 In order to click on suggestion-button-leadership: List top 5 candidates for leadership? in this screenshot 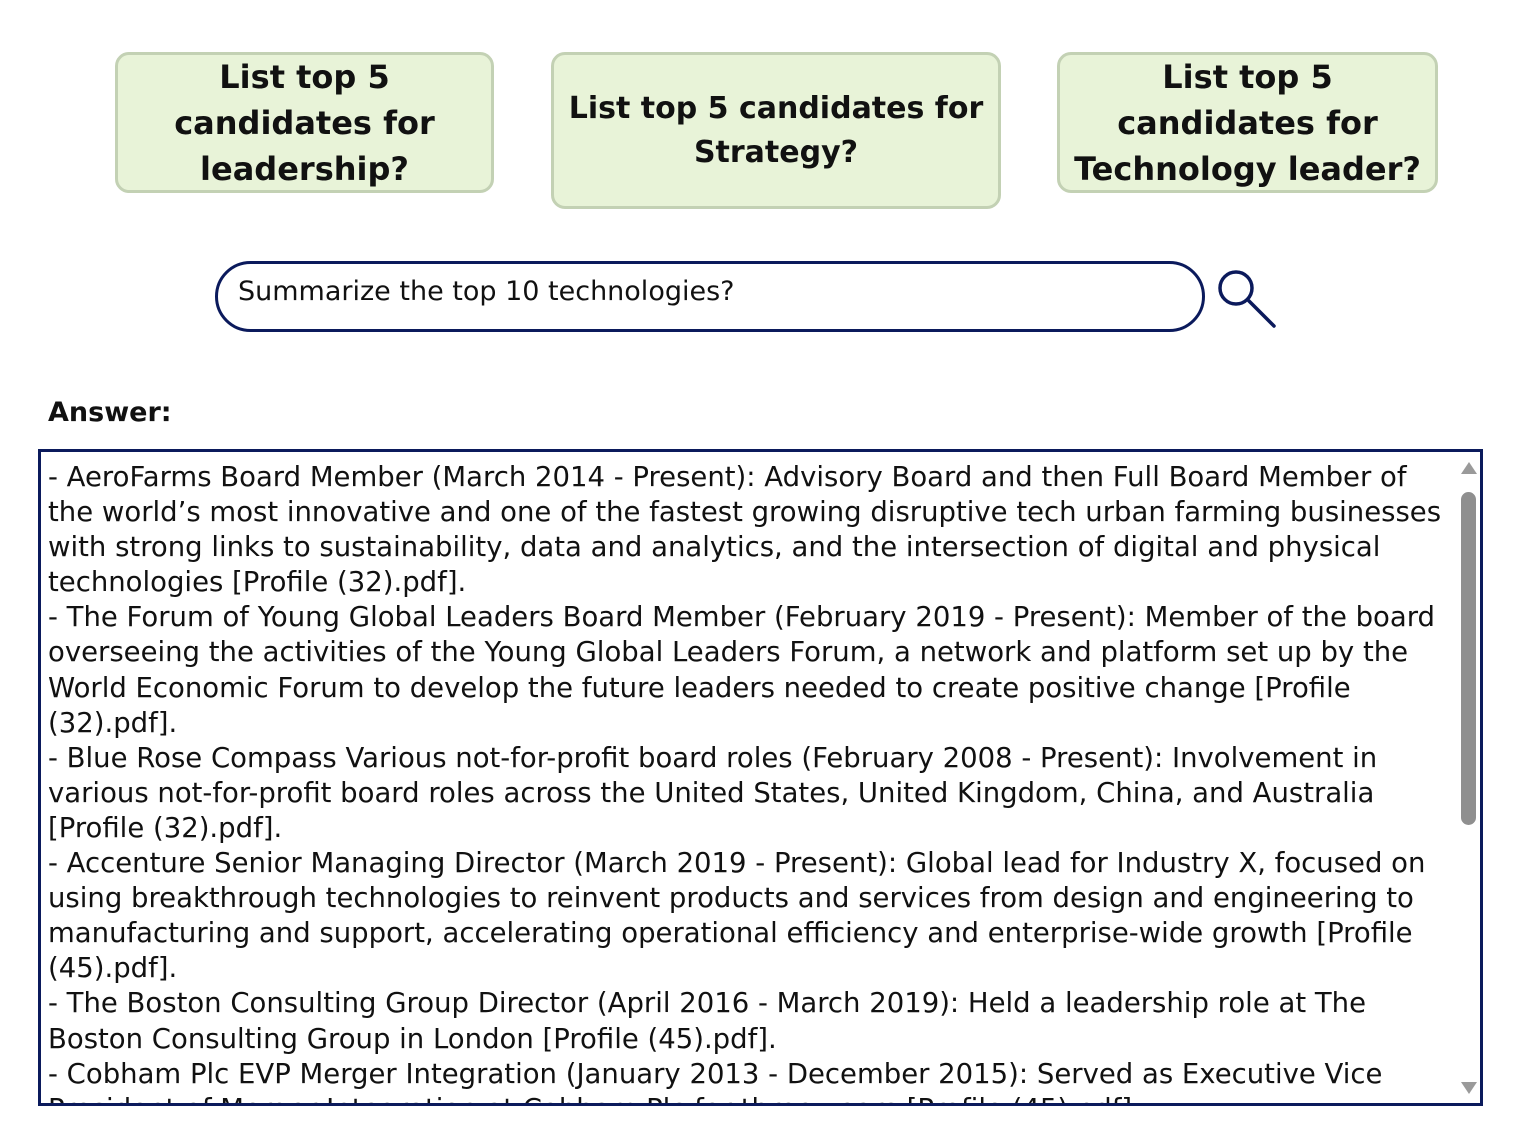, I will do `click(304, 122)`.